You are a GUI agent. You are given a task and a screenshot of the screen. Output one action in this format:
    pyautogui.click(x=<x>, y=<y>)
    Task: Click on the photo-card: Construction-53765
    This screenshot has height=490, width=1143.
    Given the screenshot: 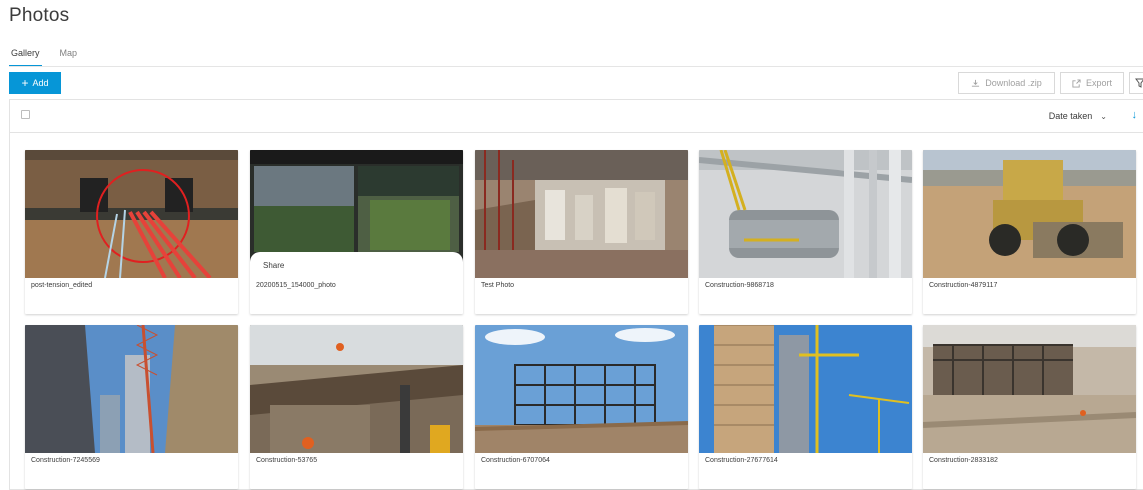 What is the action you would take?
    pyautogui.click(x=356, y=407)
    